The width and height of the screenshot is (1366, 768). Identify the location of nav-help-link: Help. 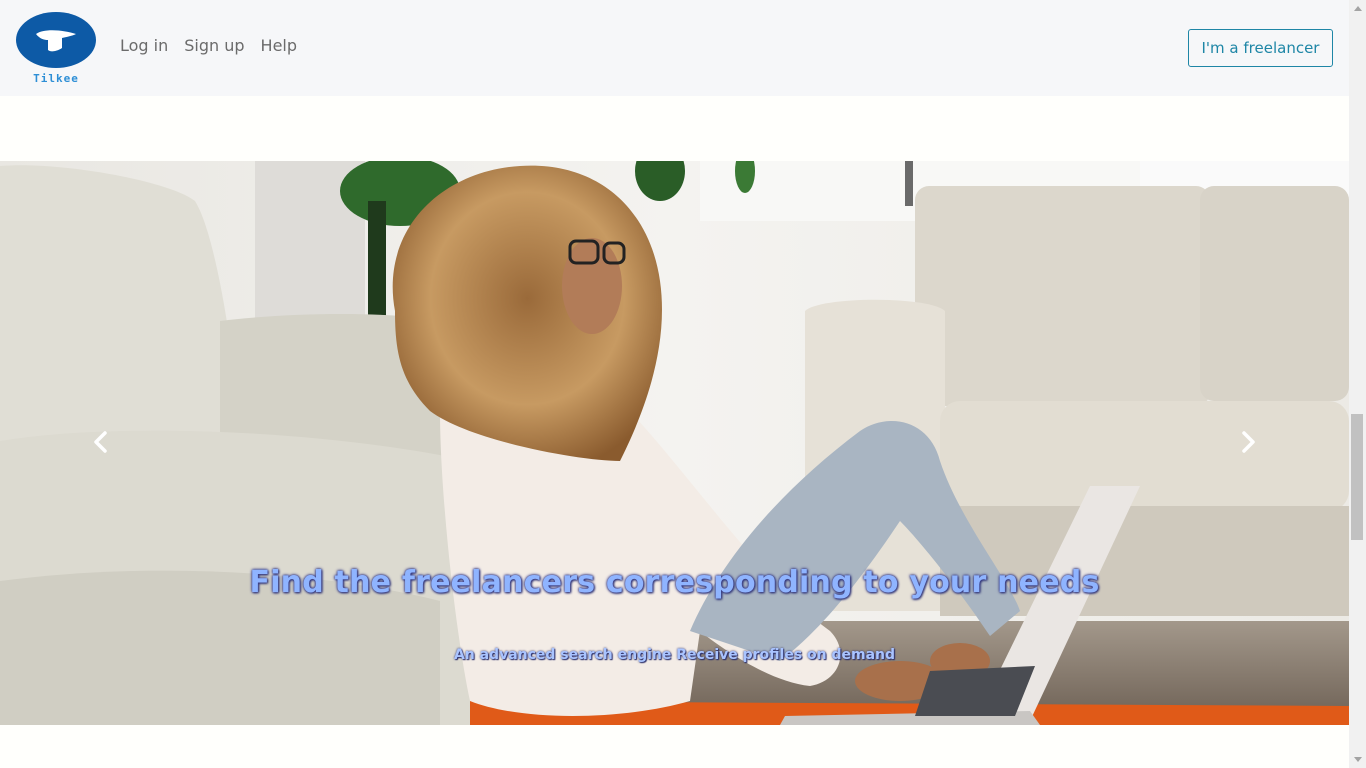
(279, 46).